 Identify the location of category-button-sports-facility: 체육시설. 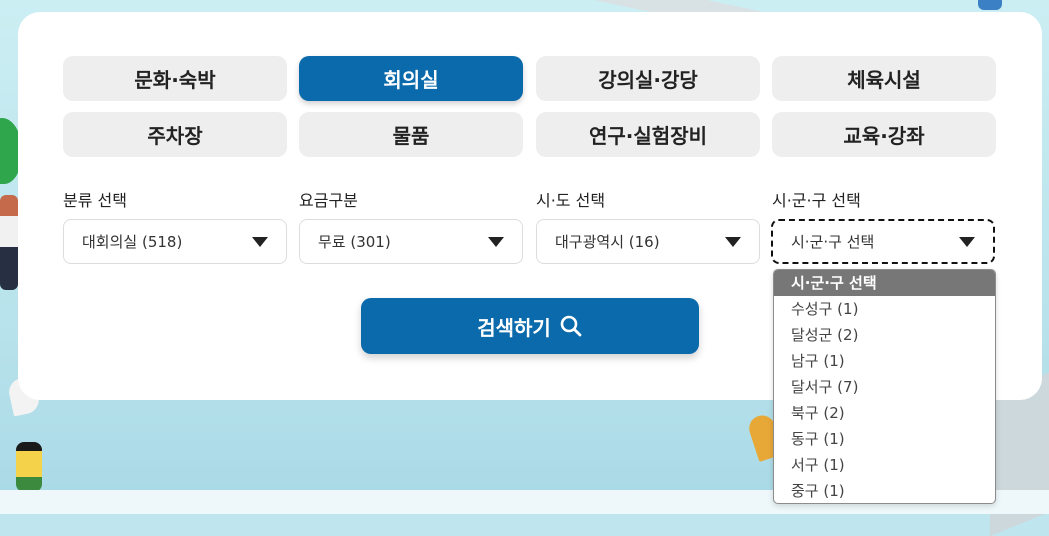
(884, 78).